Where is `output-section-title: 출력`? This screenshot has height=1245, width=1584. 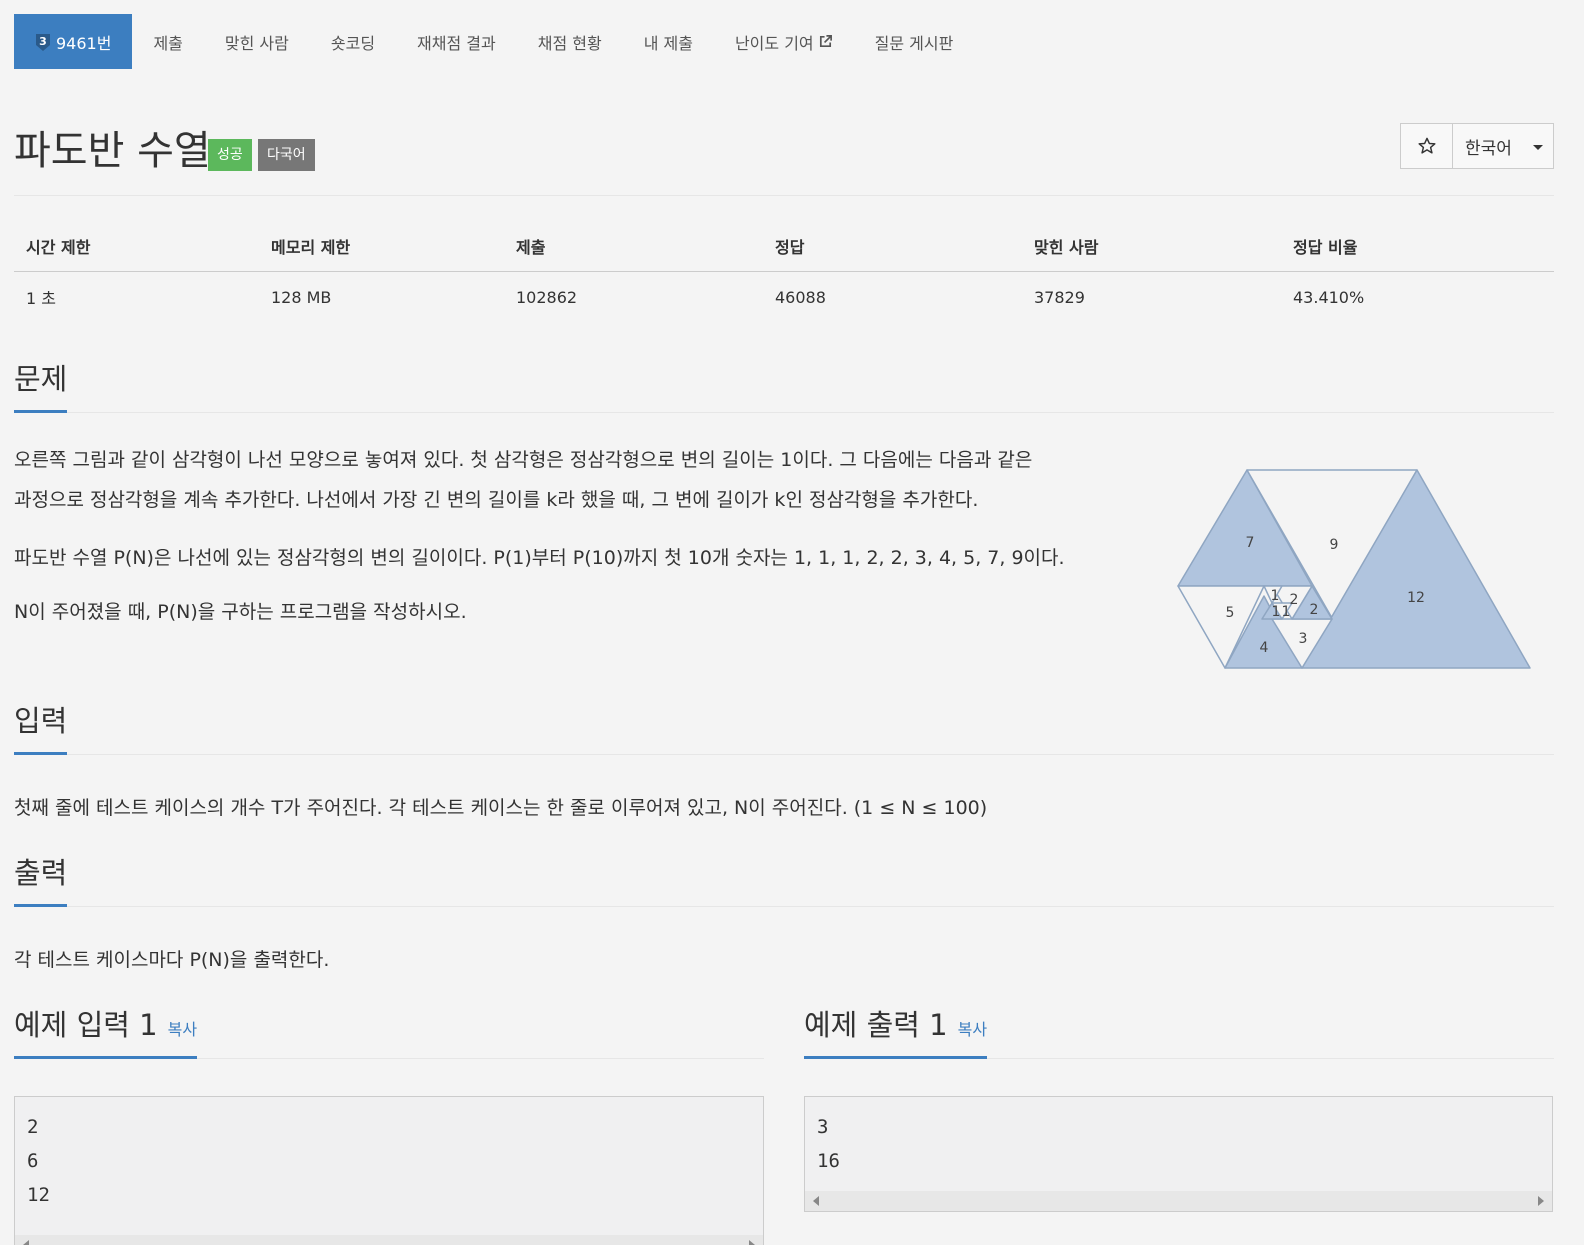
output-section-title: 출력 is located at coordinates (41, 878).